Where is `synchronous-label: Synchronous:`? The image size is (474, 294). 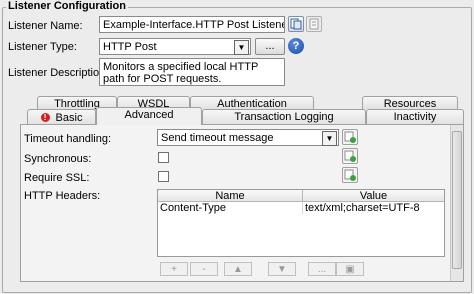 synchronous-label: Synchronous: is located at coordinates (58, 159).